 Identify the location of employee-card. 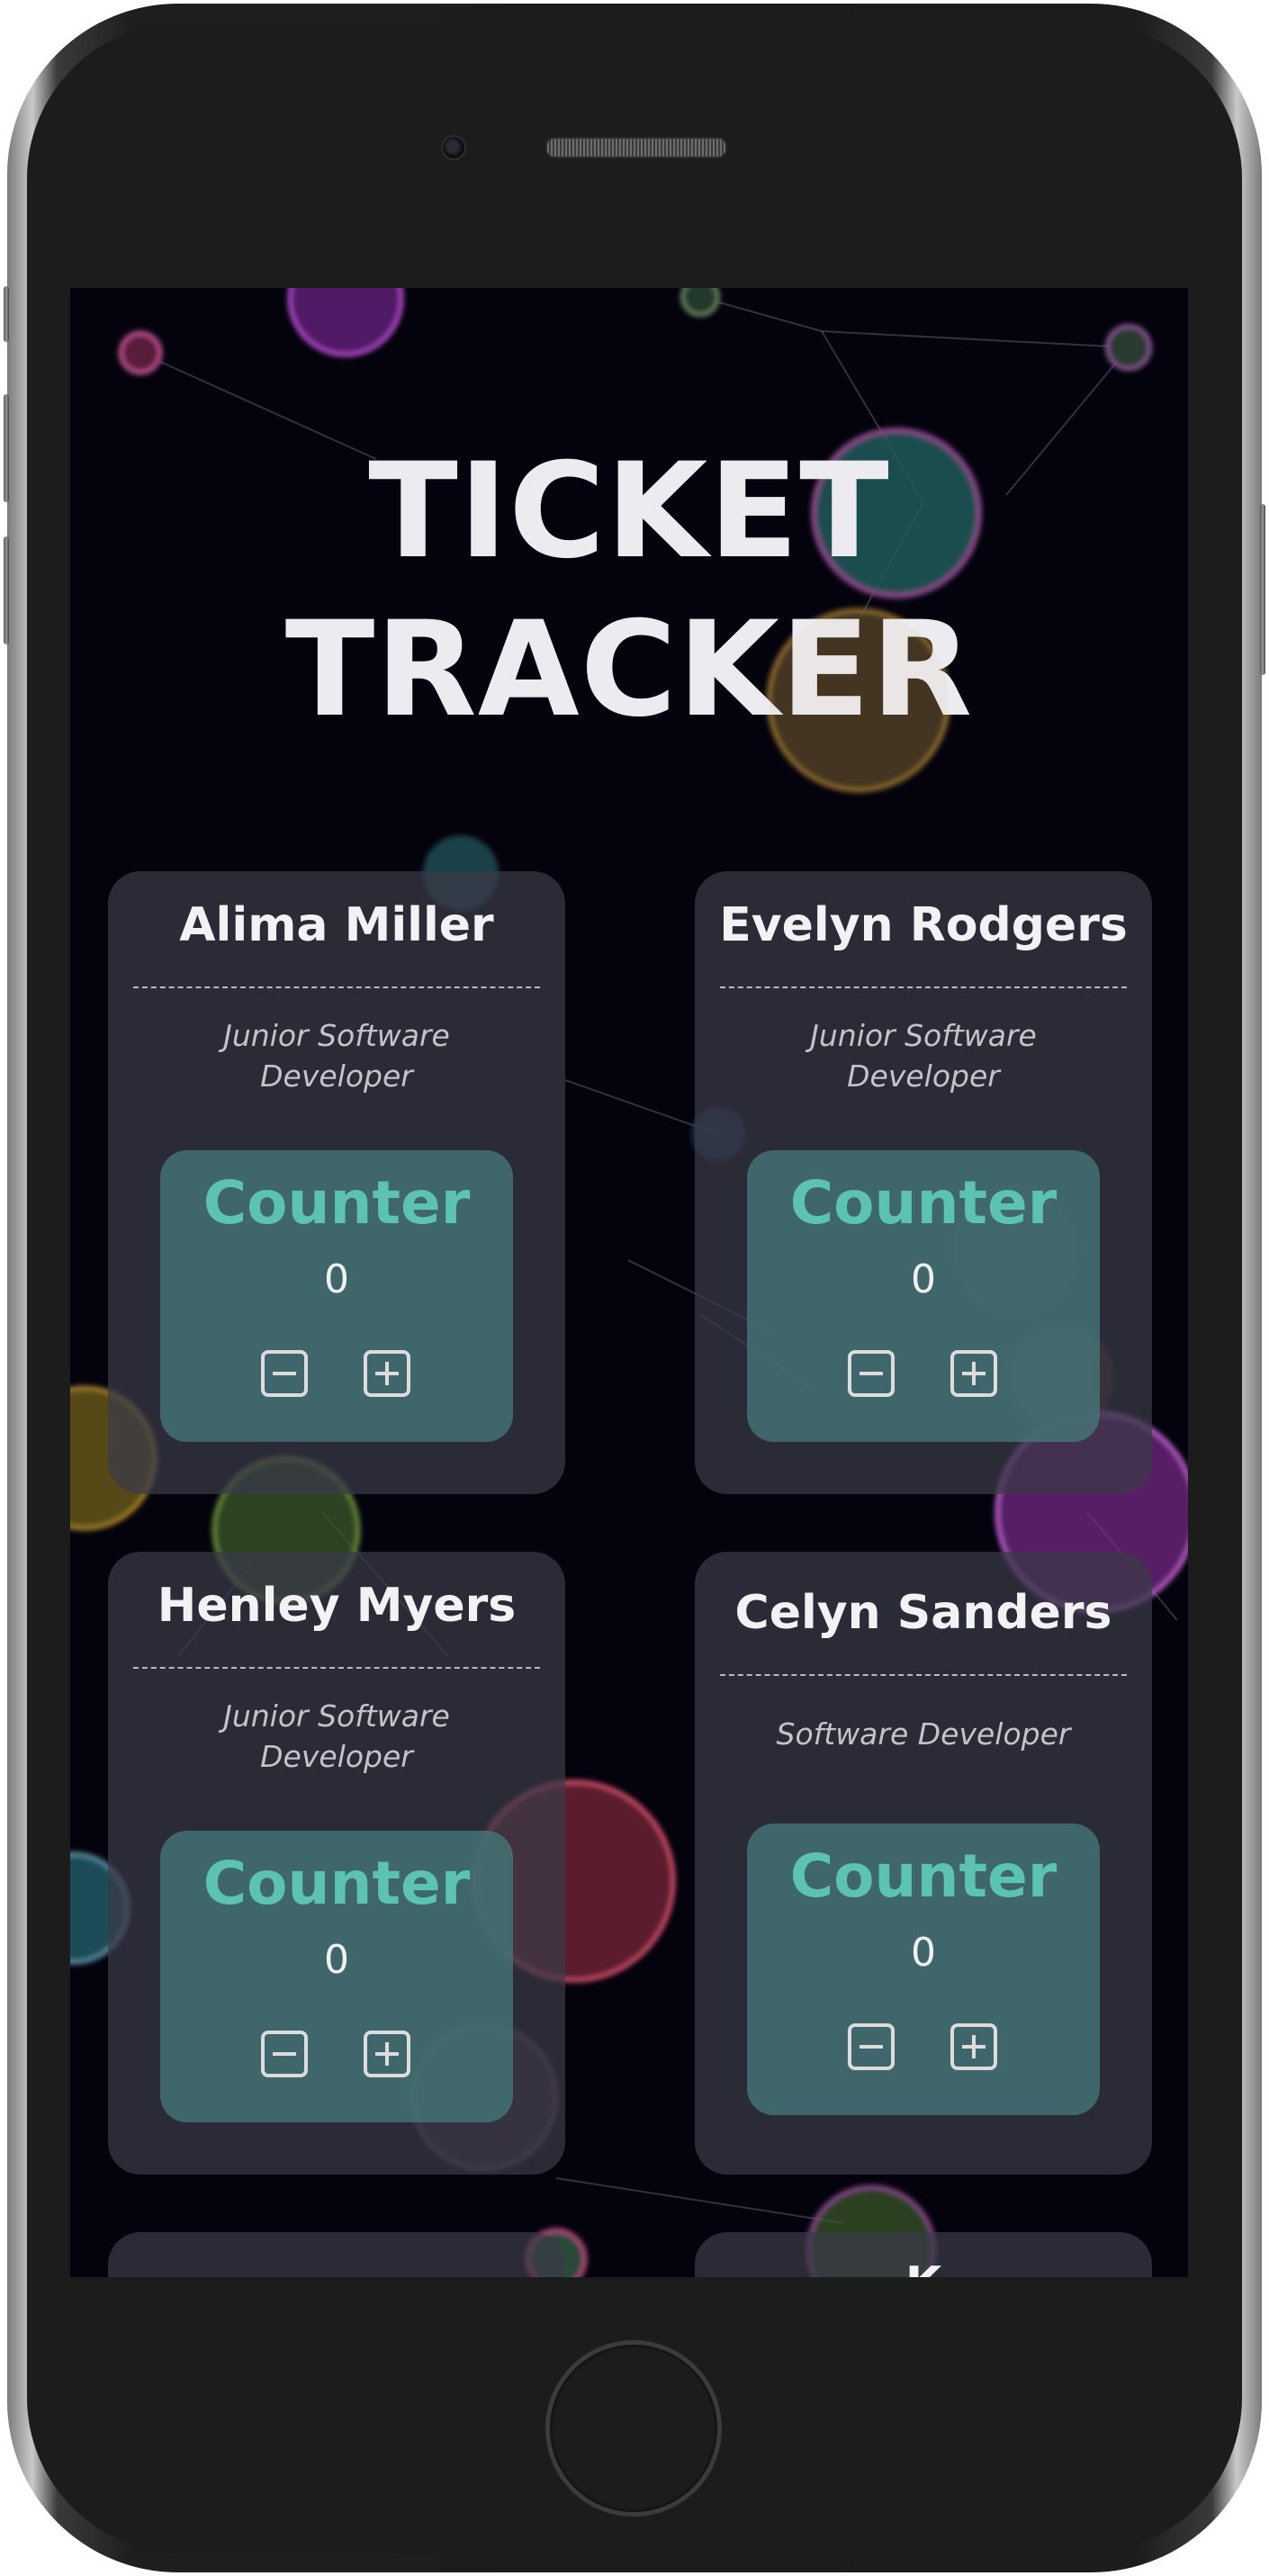
(337, 2254).